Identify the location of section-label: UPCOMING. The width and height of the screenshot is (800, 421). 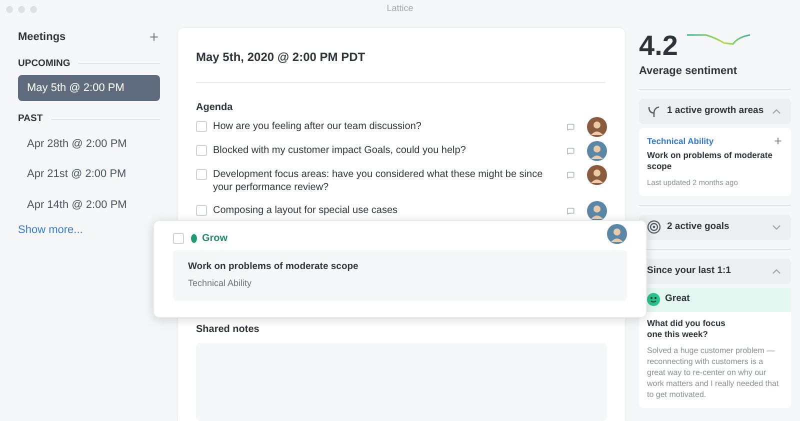
(44, 63).